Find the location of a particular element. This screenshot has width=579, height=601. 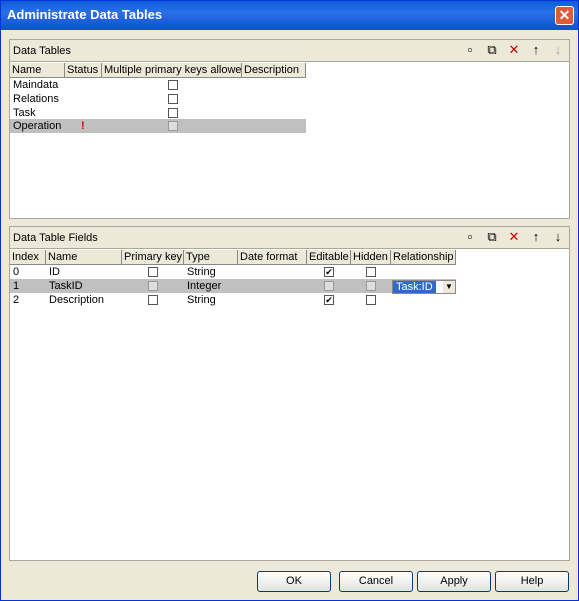

list-item: Operation is located at coordinates (35, 126).